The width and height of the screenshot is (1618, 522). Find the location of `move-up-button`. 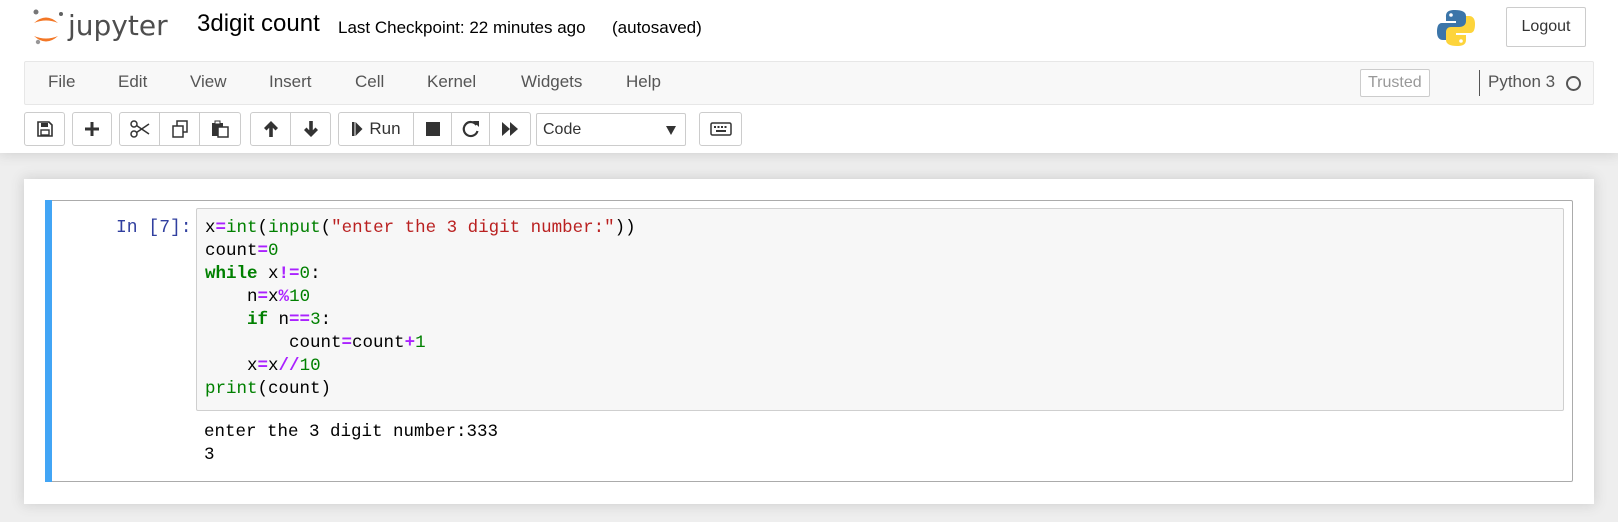

move-up-button is located at coordinates (270, 129).